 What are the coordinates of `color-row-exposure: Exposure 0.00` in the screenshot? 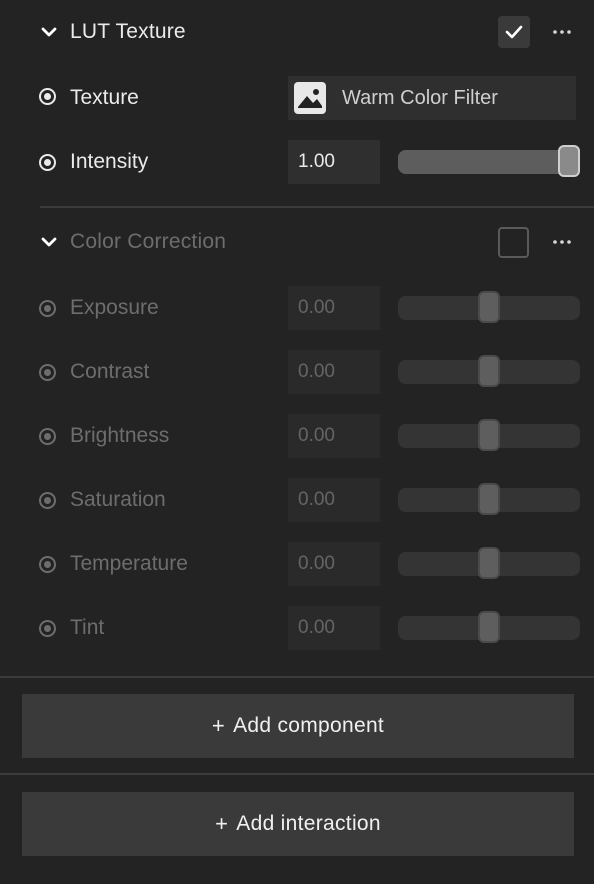 It's located at (297, 308).